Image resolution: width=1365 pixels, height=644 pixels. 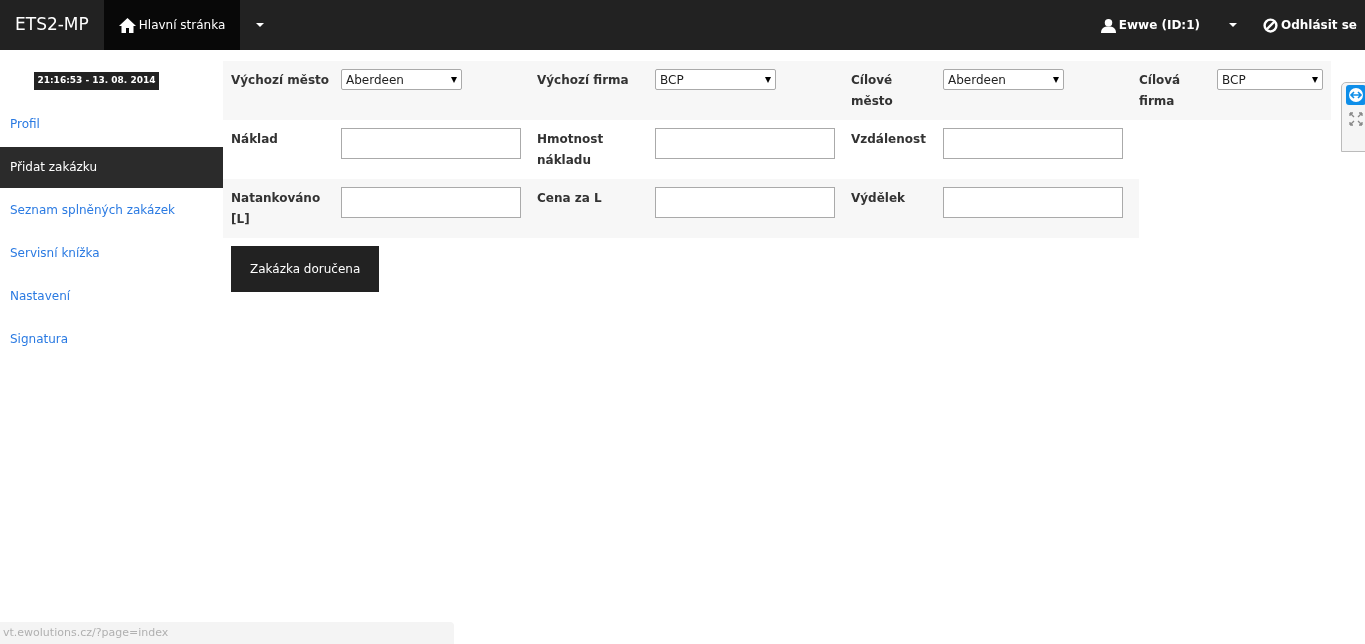 What do you see at coordinates (86, 632) in the screenshot?
I see `status-url: vt.ewolutions.cz/?page=index` at bounding box center [86, 632].